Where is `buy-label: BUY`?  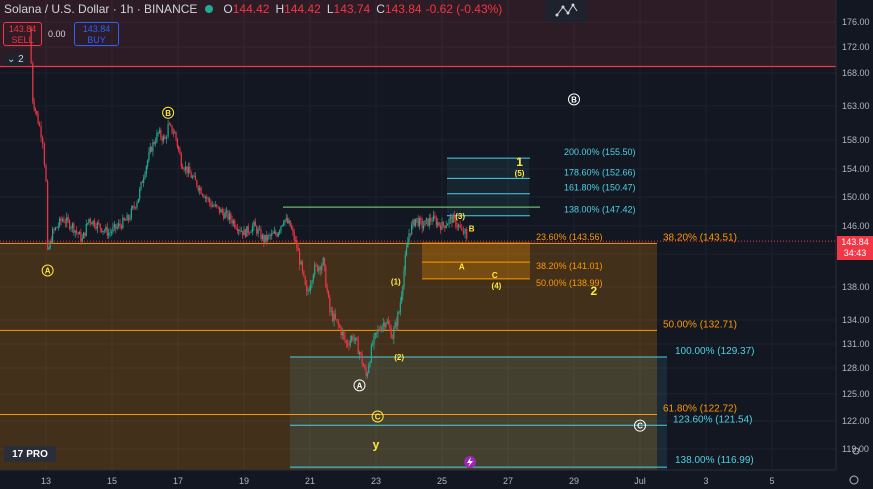 buy-label: BUY is located at coordinates (96, 40).